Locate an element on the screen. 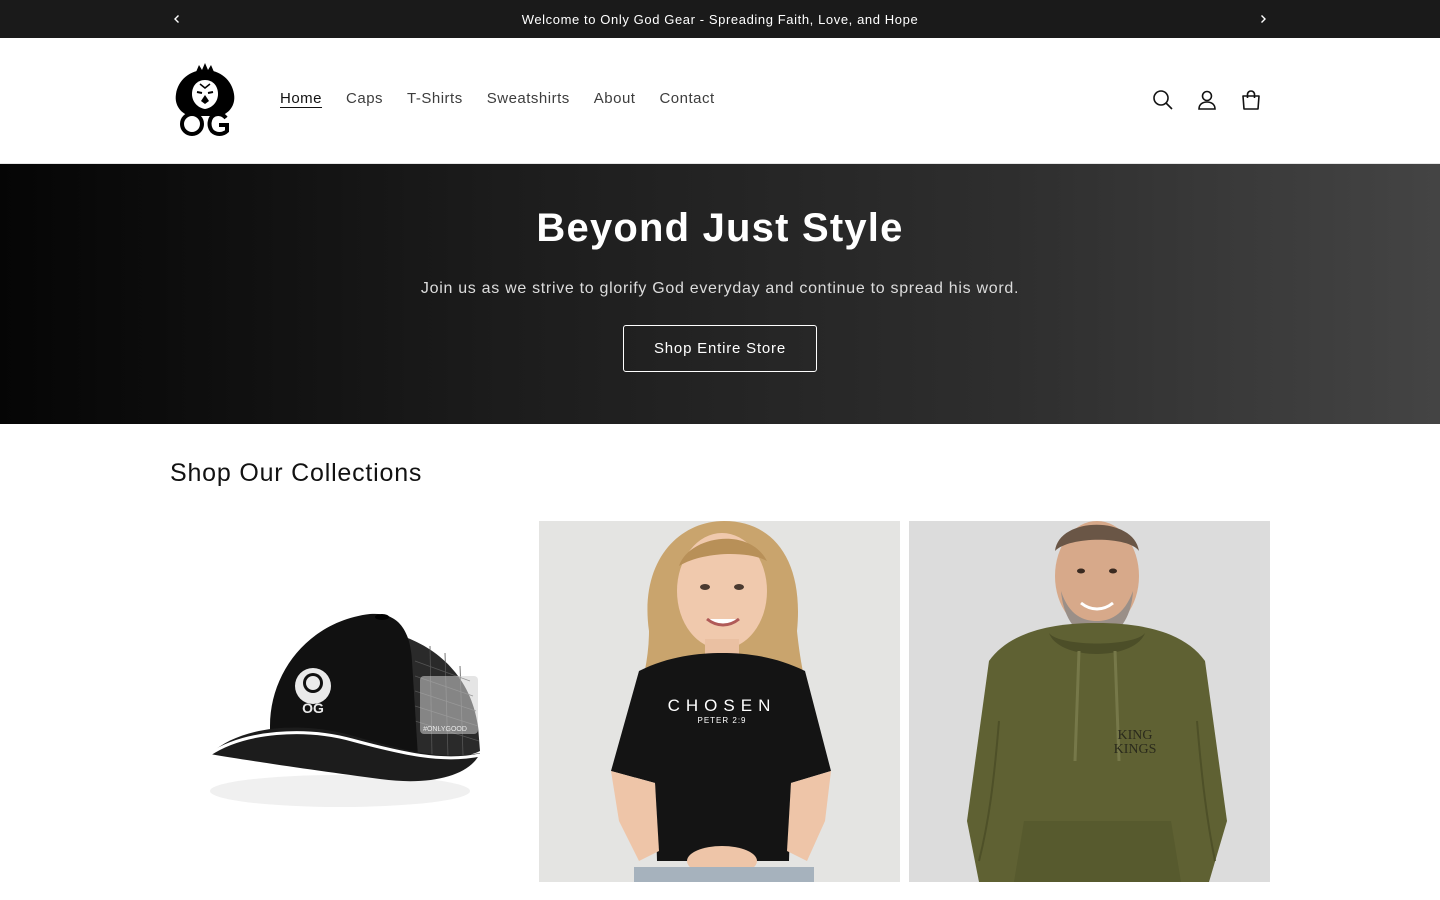 The height and width of the screenshot is (900, 1440). cap-product-image: OG #ONLYGOOD is located at coordinates (345, 710).